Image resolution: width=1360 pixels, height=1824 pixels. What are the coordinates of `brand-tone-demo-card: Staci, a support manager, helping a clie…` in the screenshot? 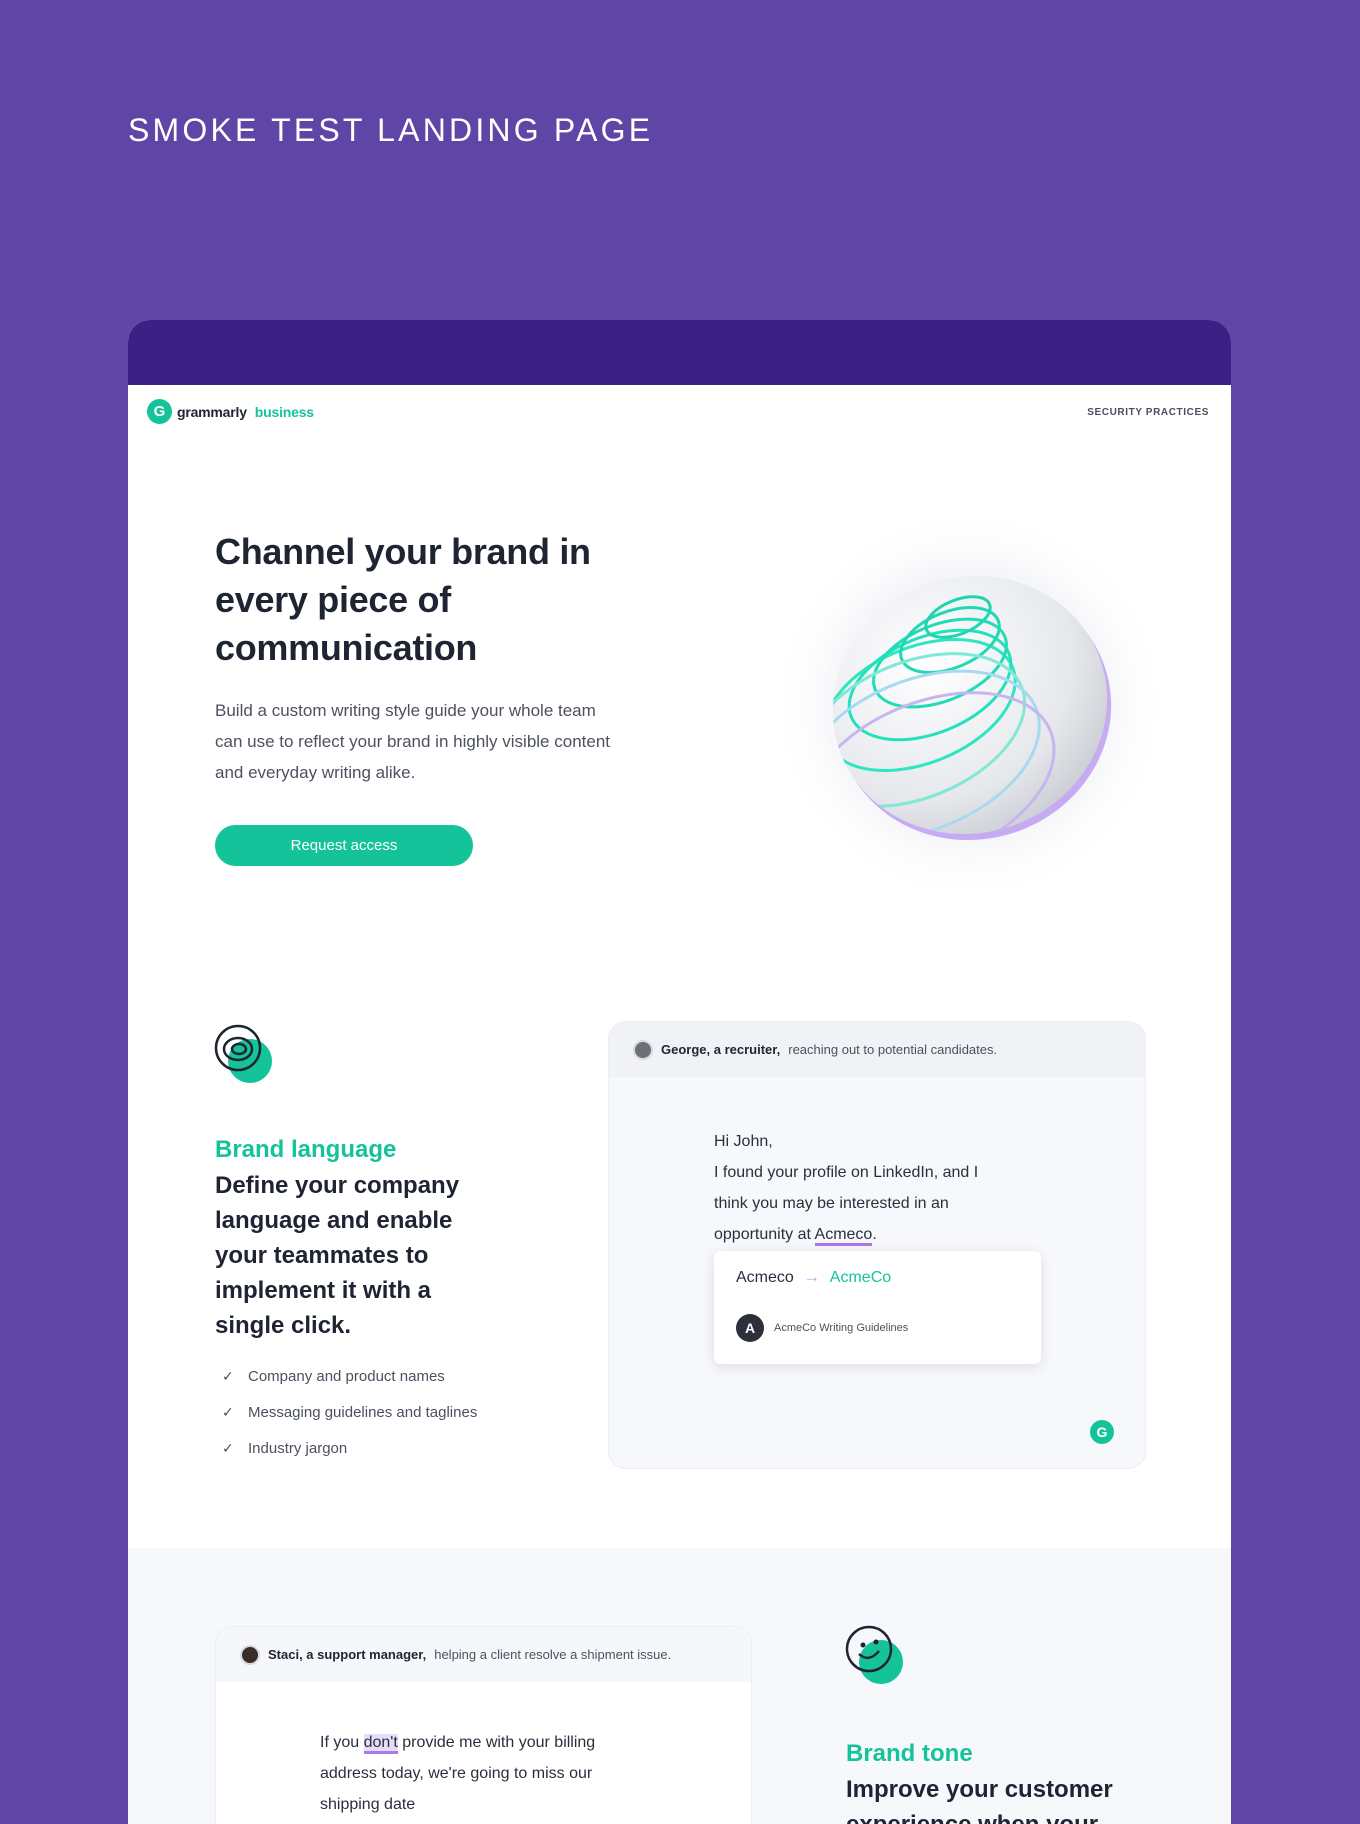 It's located at (483, 1725).